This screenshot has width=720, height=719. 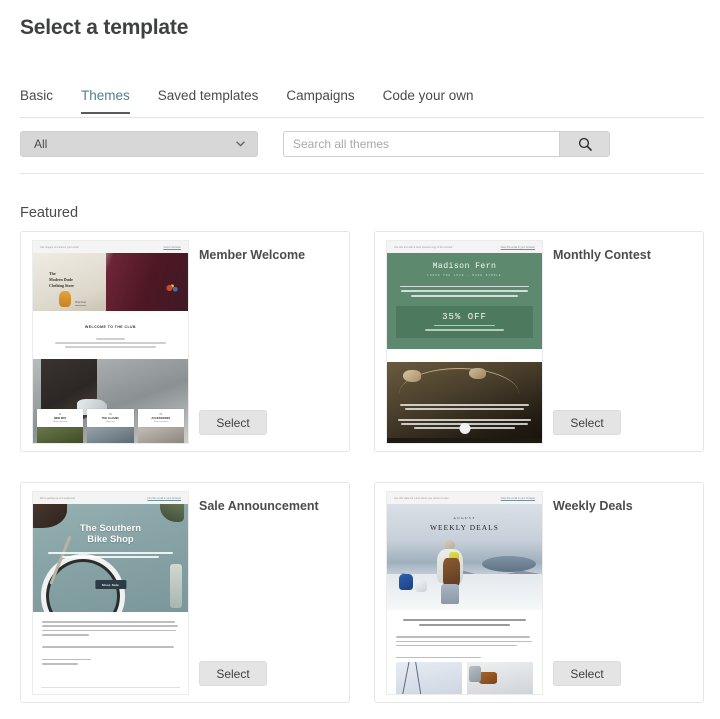 What do you see at coordinates (110, 539) in the screenshot?
I see `headline-line-2: Bike Shop` at bounding box center [110, 539].